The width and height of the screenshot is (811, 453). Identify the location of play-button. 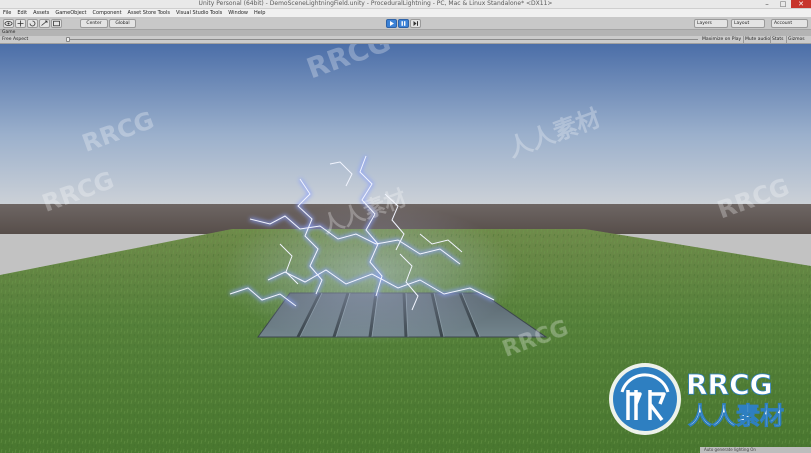
(391, 23).